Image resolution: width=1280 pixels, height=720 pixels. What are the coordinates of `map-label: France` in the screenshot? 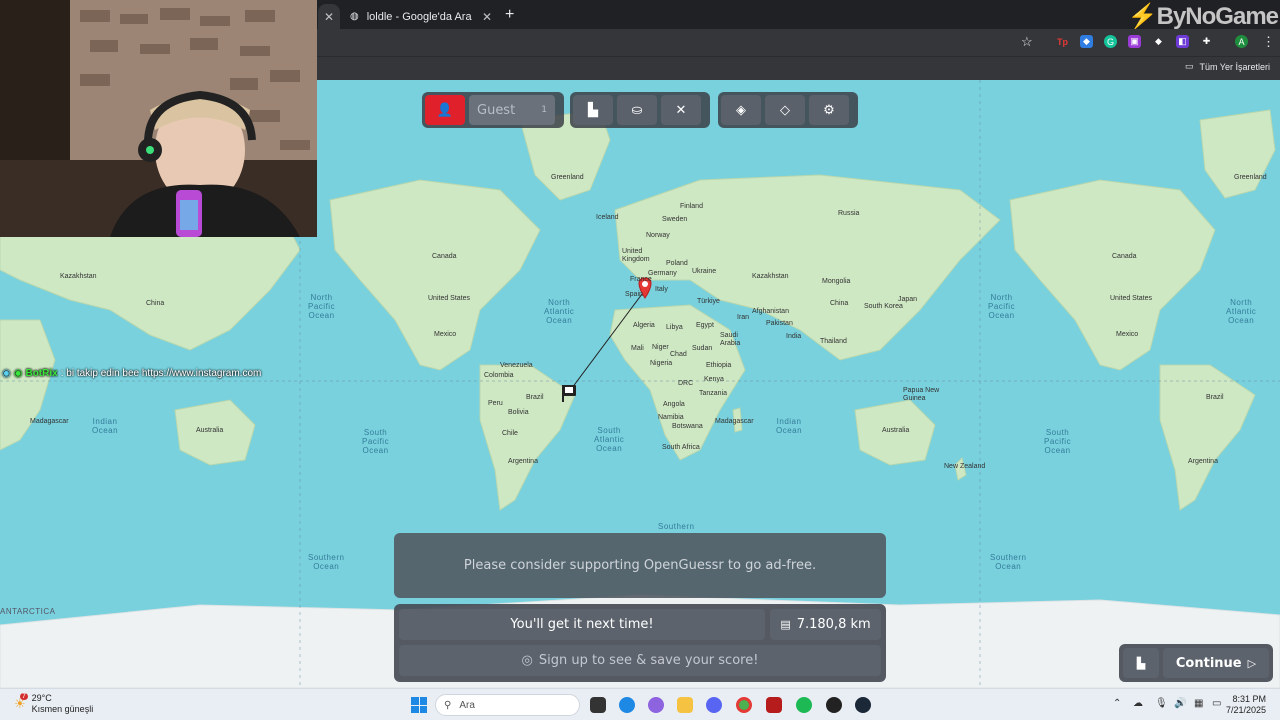 It's located at (641, 279).